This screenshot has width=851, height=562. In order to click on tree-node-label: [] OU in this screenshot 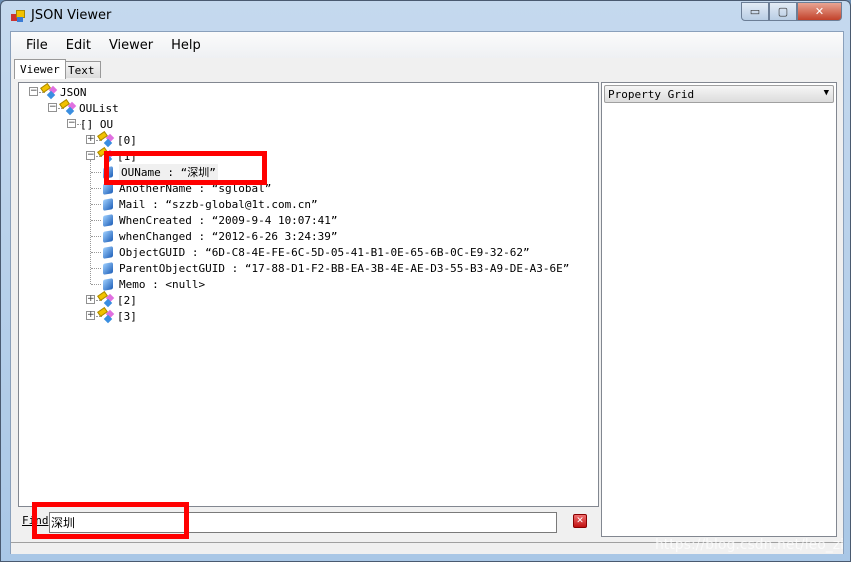, I will do `click(97, 124)`.